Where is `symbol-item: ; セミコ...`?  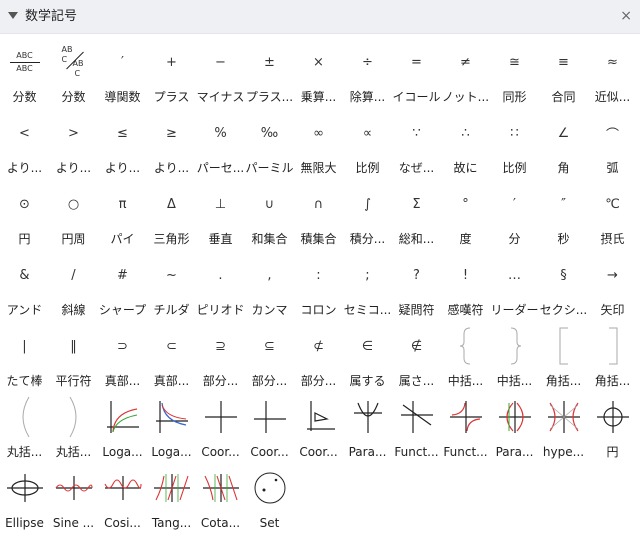
symbol-item: ; セミコ... is located at coordinates (367, 282).